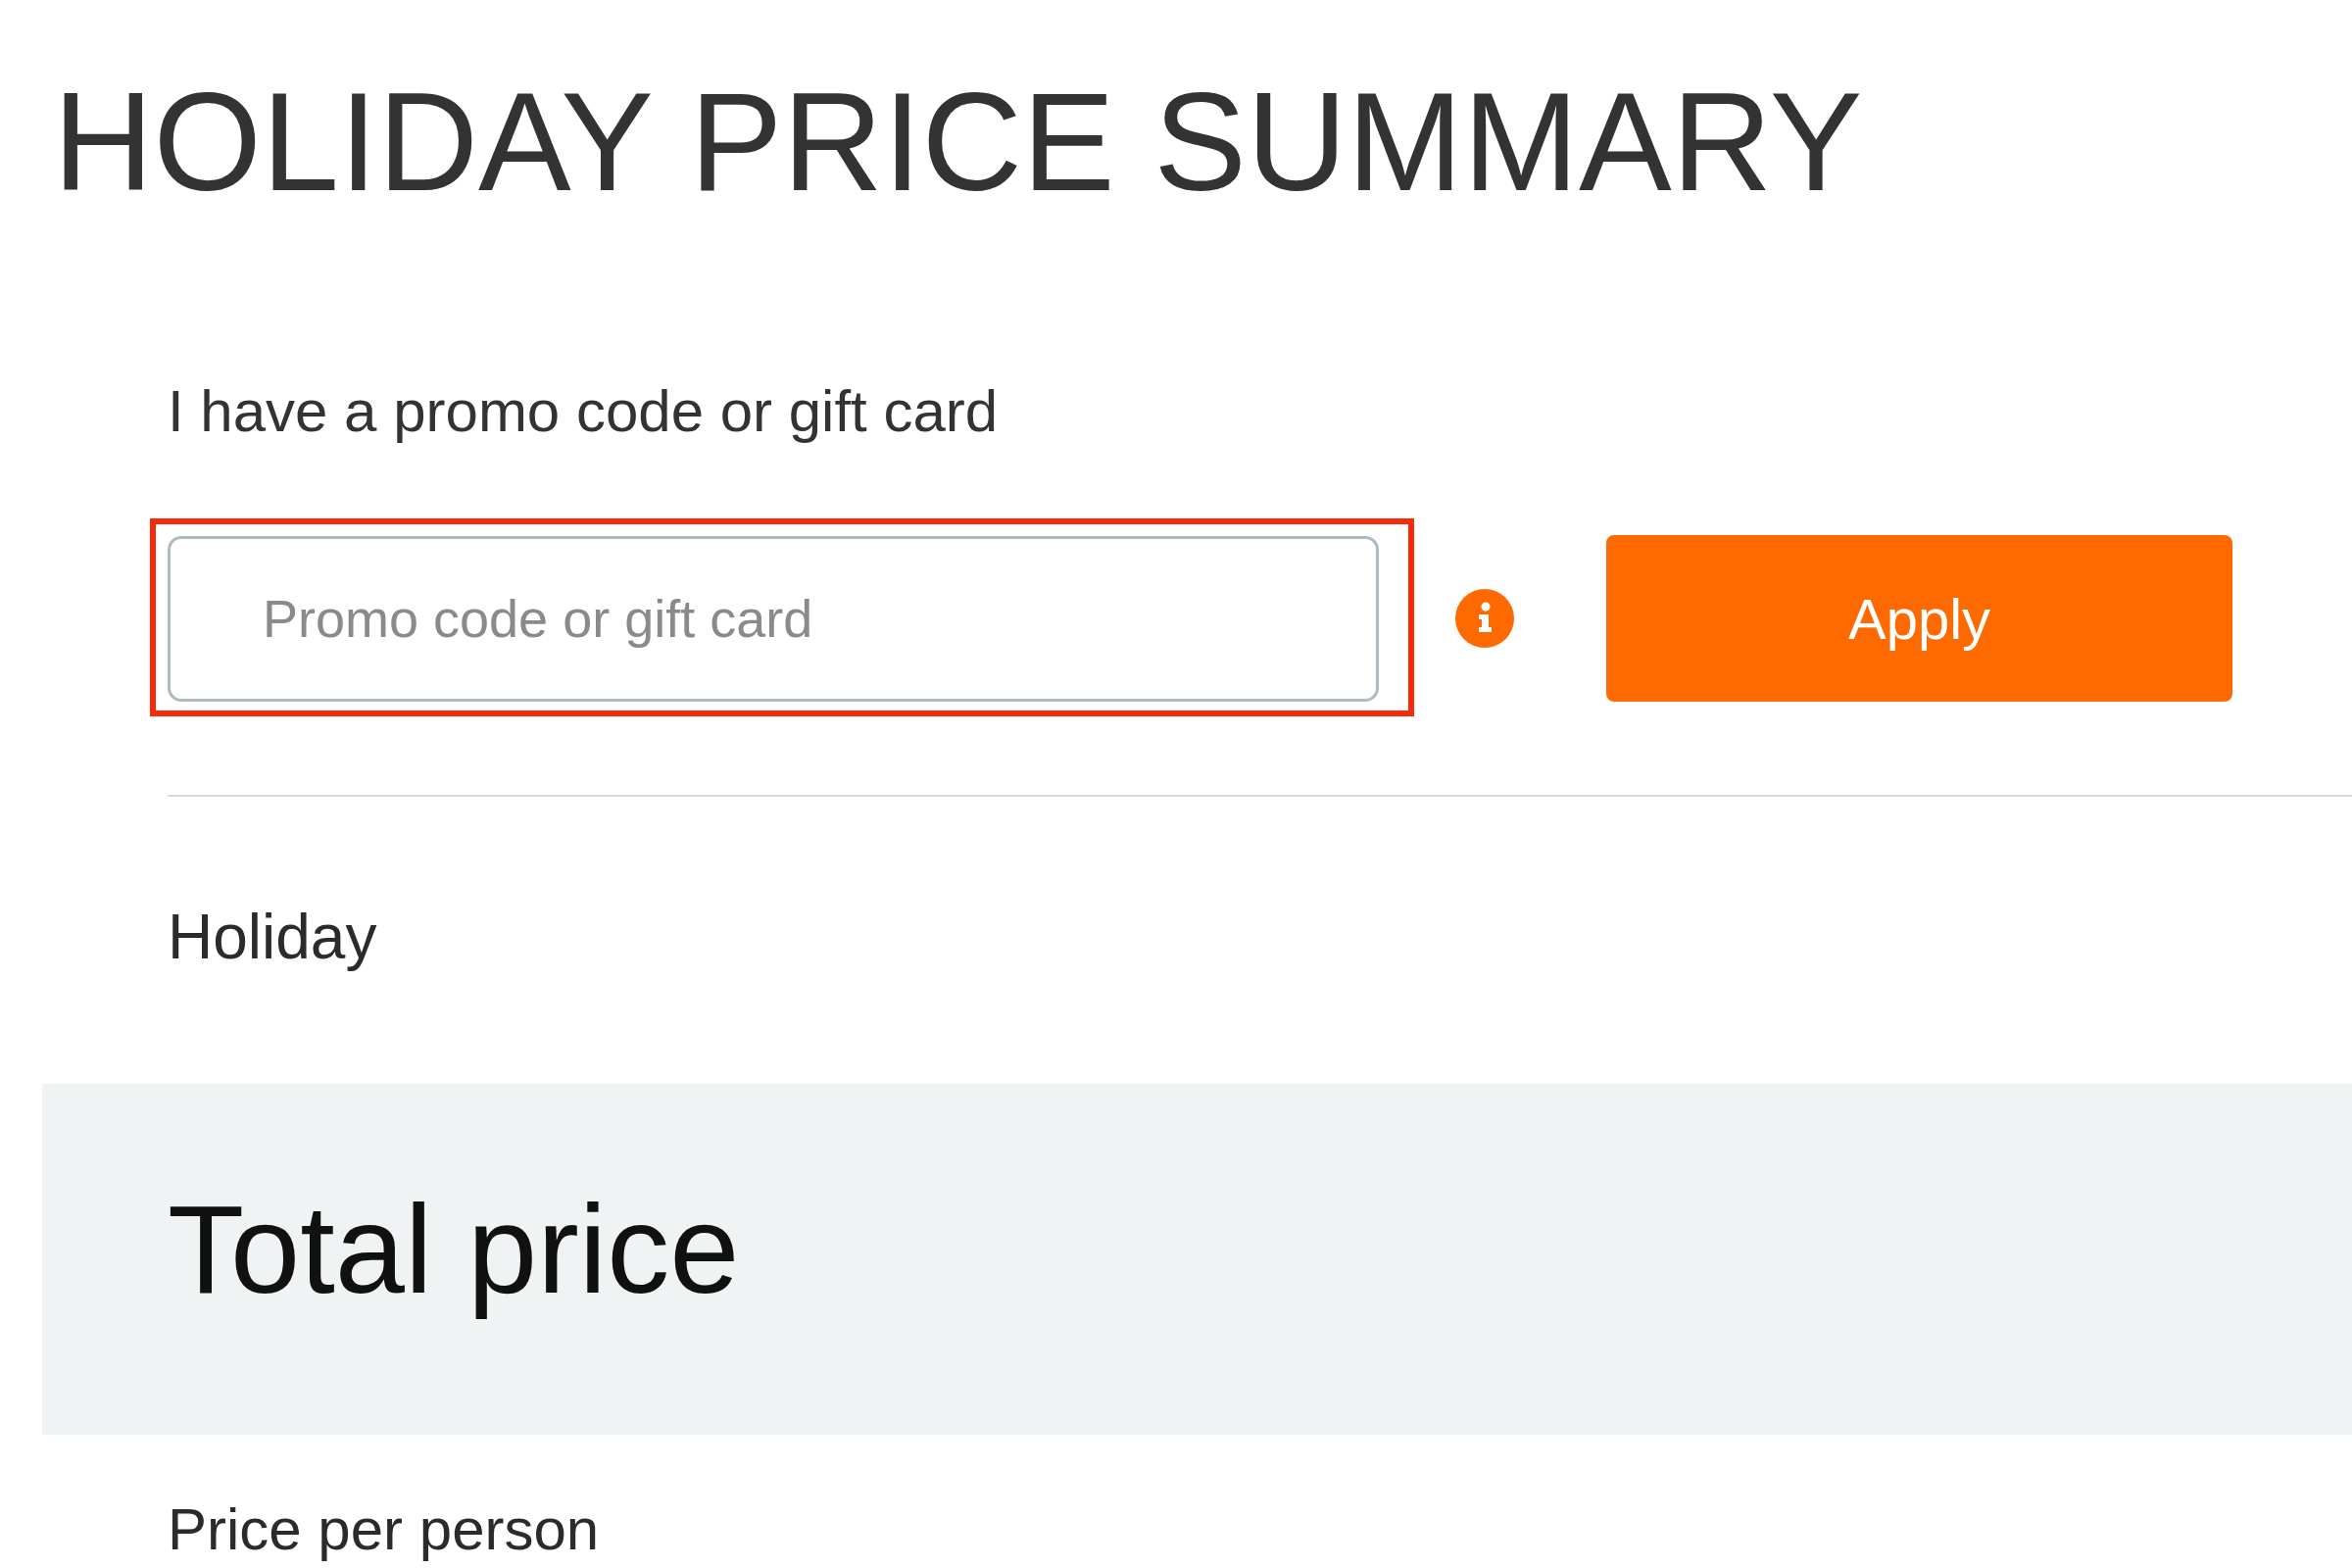  I want to click on total-price-heading: Total price, so click(454, 1249).